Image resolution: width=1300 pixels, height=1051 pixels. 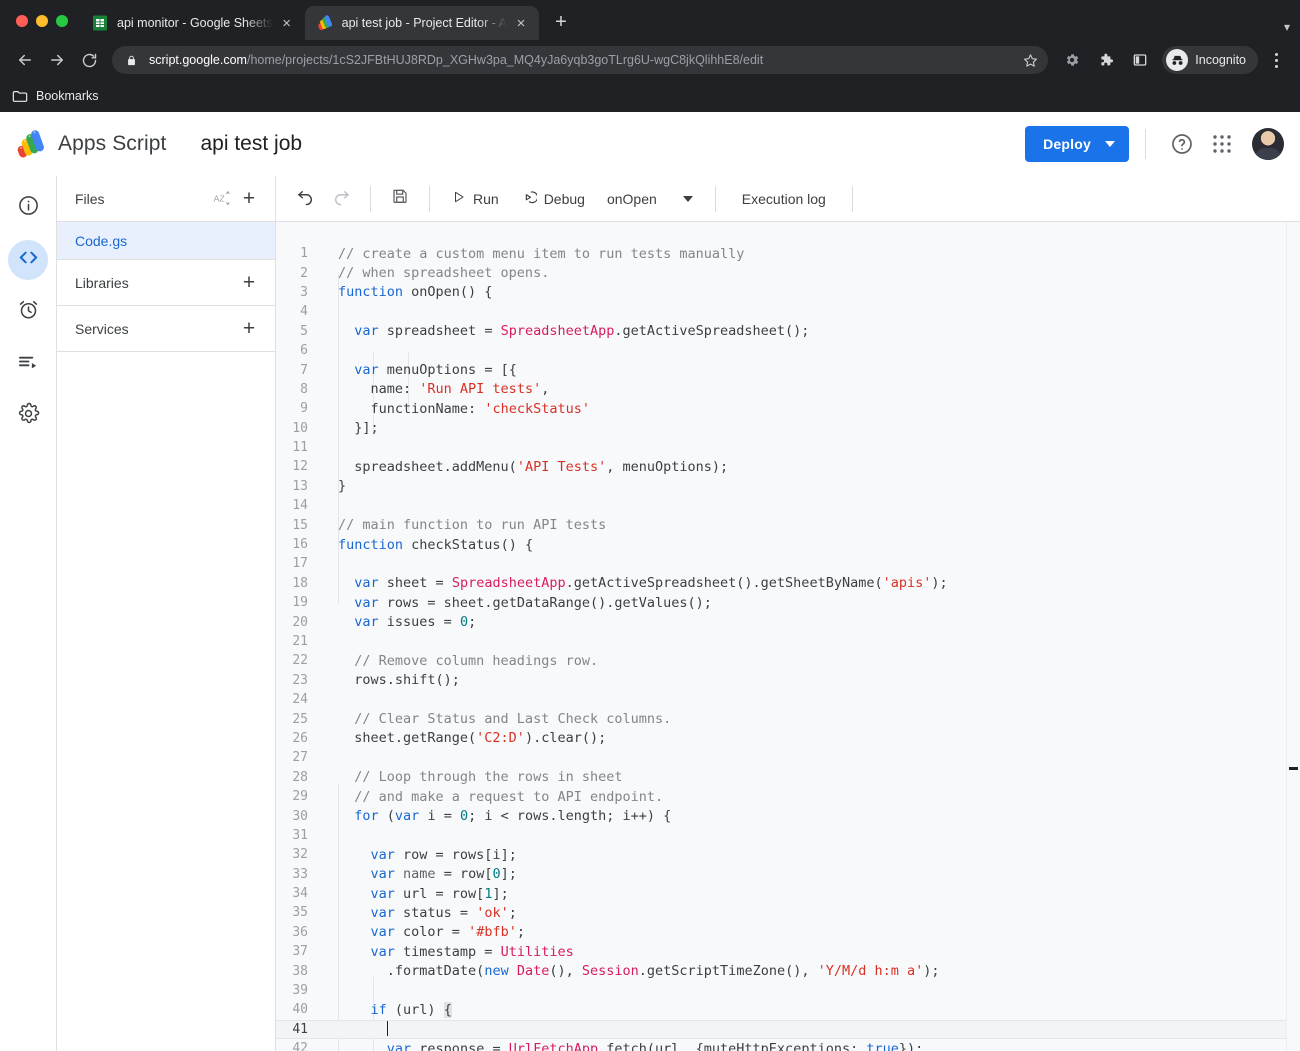 What do you see at coordinates (44, 27) in the screenshot?
I see `window-controls` at bounding box center [44, 27].